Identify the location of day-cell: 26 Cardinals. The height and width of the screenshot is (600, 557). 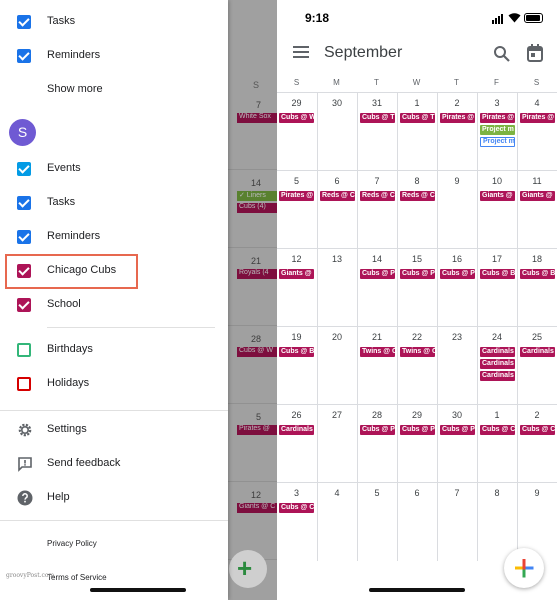
(296, 444).